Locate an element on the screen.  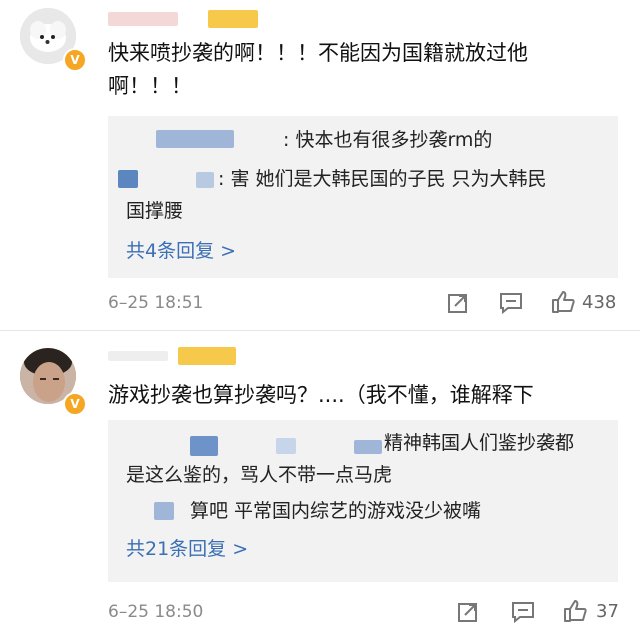
more-replies-link: 共4条回复 > is located at coordinates (181, 249).